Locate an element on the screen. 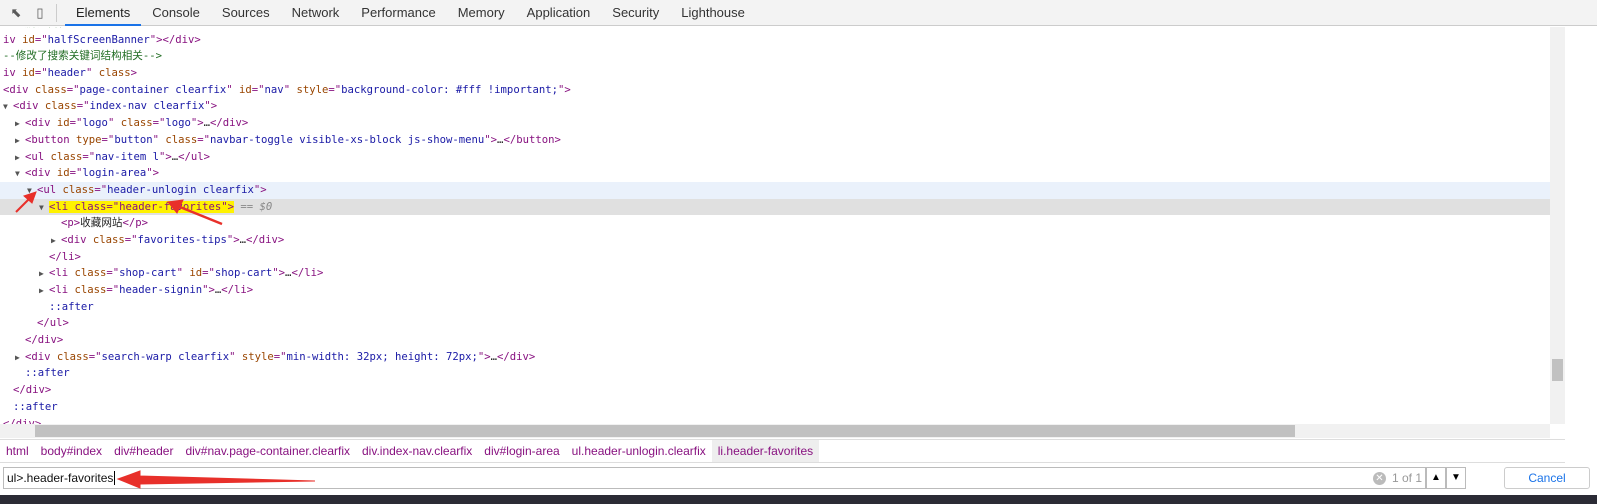 This screenshot has width=1597, height=504. dom-node-line: ▶ <div class="favorites-tips">…</div> is located at coordinates (775, 240).